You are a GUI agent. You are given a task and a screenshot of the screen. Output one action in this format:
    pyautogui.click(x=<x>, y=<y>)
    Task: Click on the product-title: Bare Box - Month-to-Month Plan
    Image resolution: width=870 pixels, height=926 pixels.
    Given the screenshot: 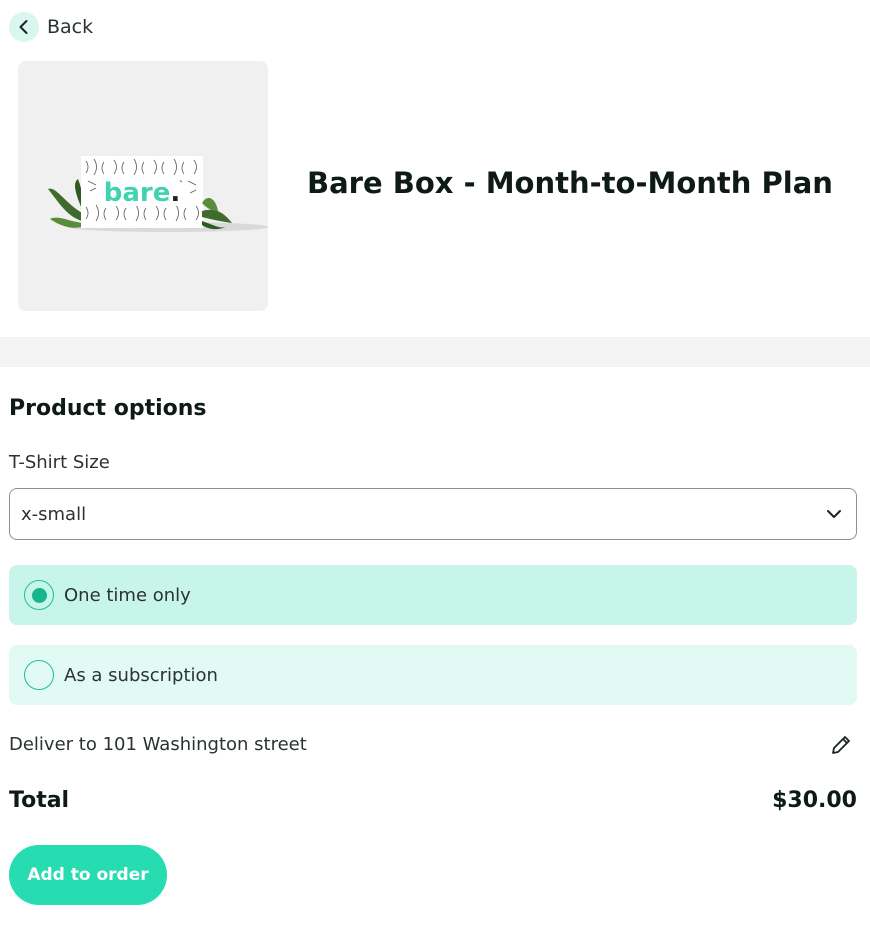 What is the action you would take?
    pyautogui.click(x=570, y=183)
    